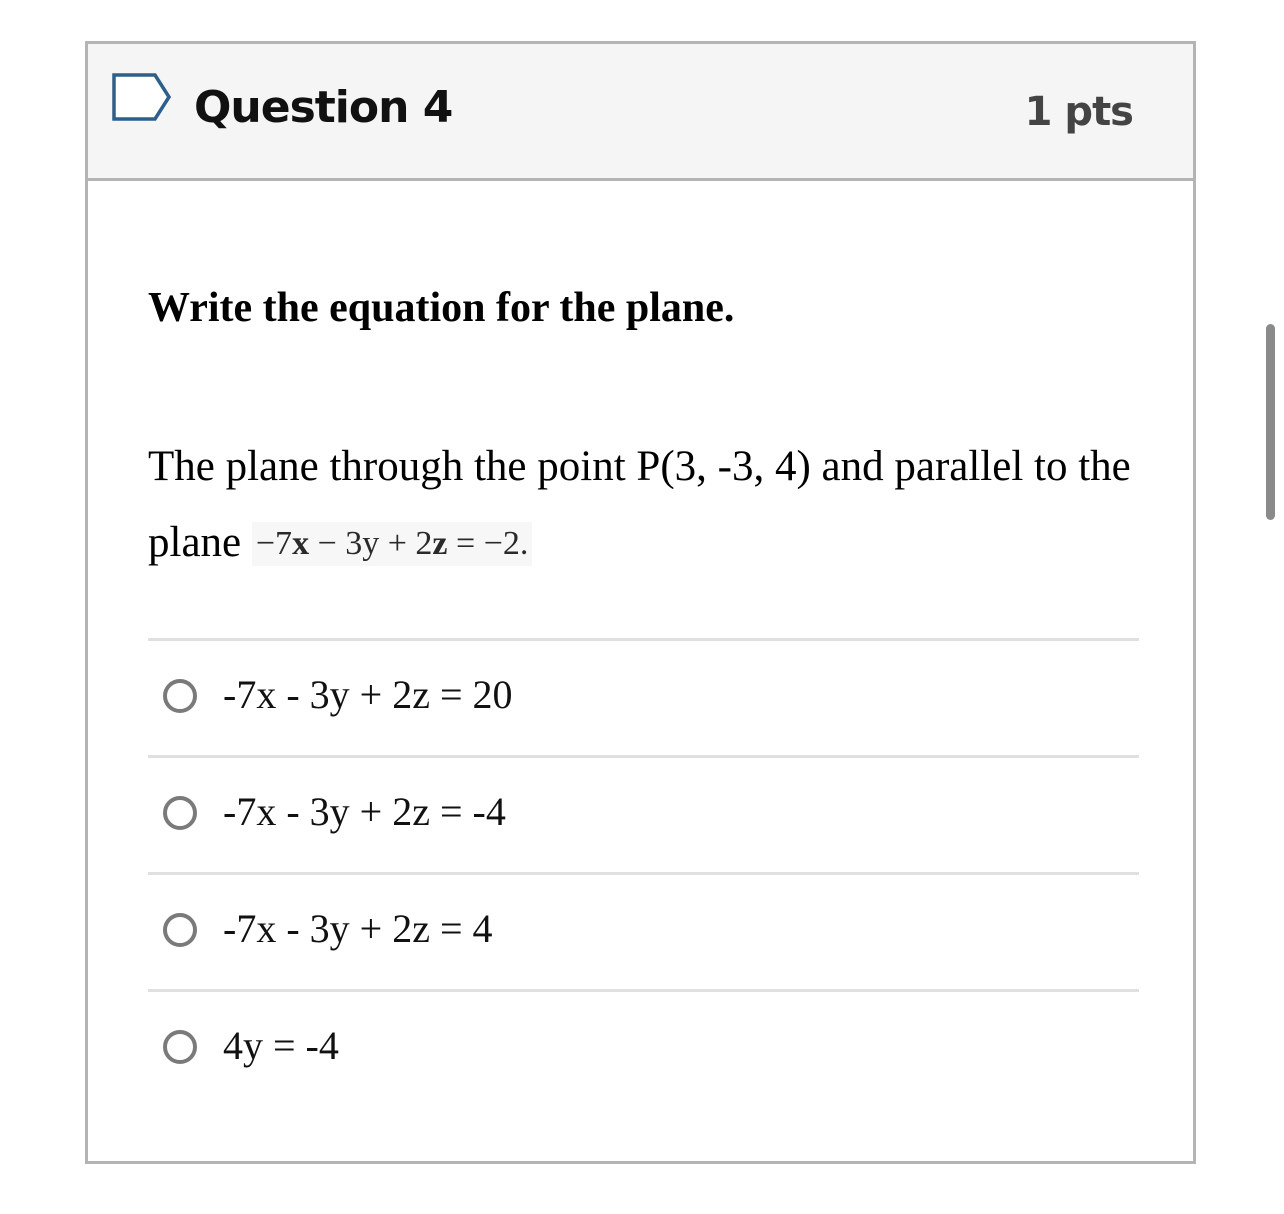 The image size is (1284, 1214). What do you see at coordinates (364, 812) in the screenshot?
I see `answer-label: -7x - 3y + 2z = -4` at bounding box center [364, 812].